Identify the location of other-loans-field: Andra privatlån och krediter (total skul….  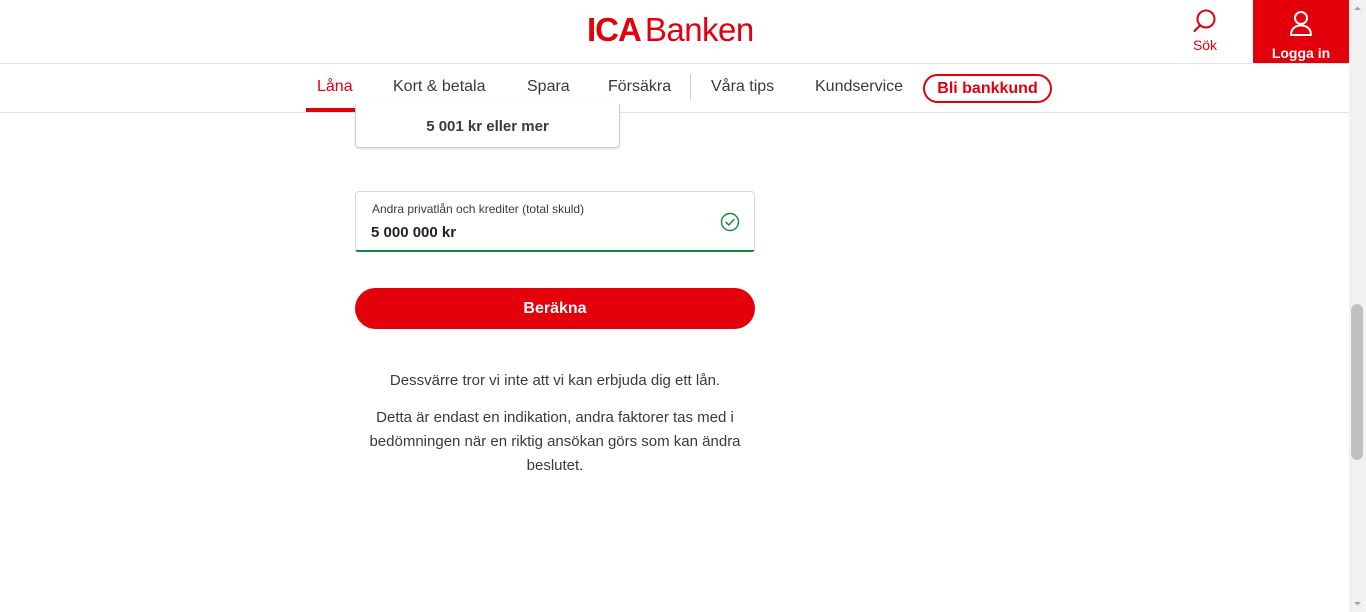
(555, 221).